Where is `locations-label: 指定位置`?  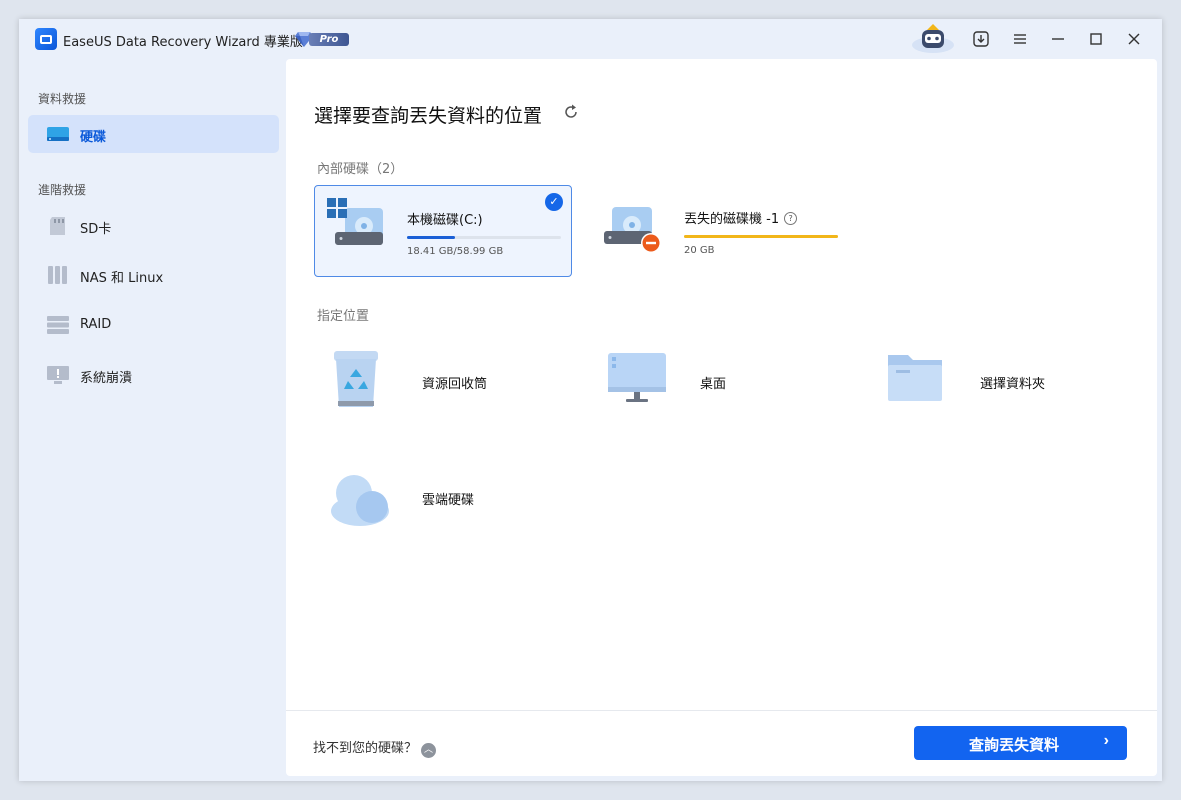 locations-label: 指定位置 is located at coordinates (343, 316).